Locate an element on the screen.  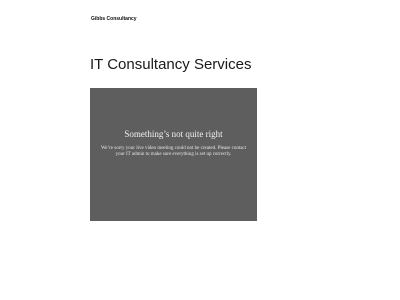
error-title: Something’s not quite right is located at coordinates (173, 134).